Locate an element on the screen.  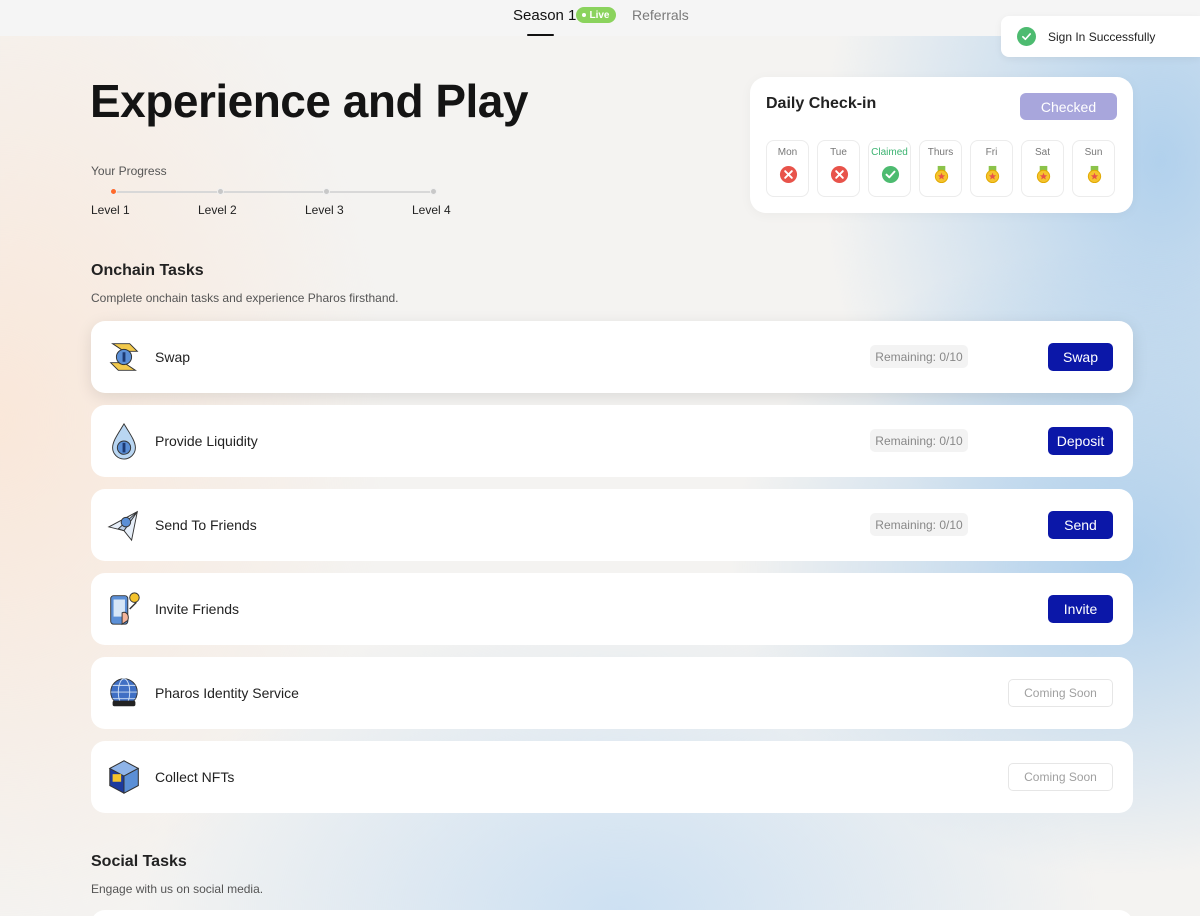
day-cell-sun: Sun is located at coordinates (1093, 168).